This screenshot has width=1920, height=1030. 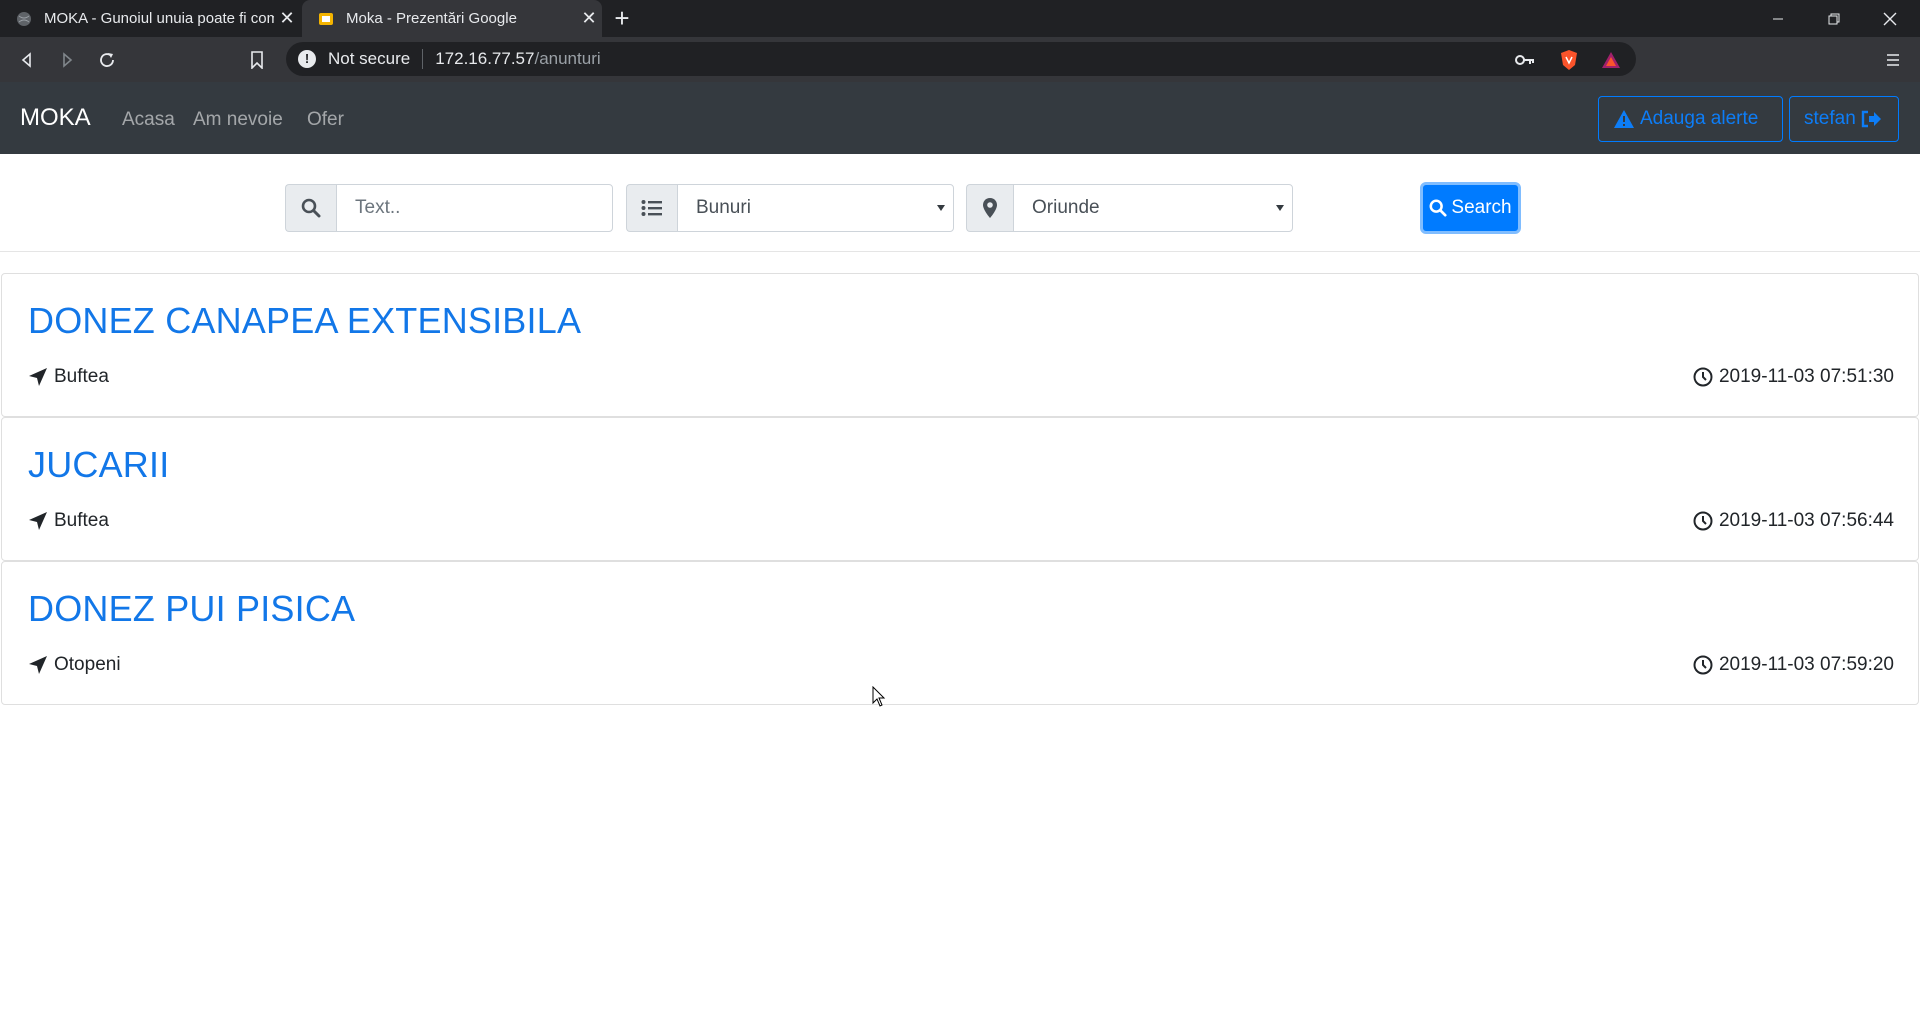 I want to click on text-search-group: Text.., so click(x=449, y=208).